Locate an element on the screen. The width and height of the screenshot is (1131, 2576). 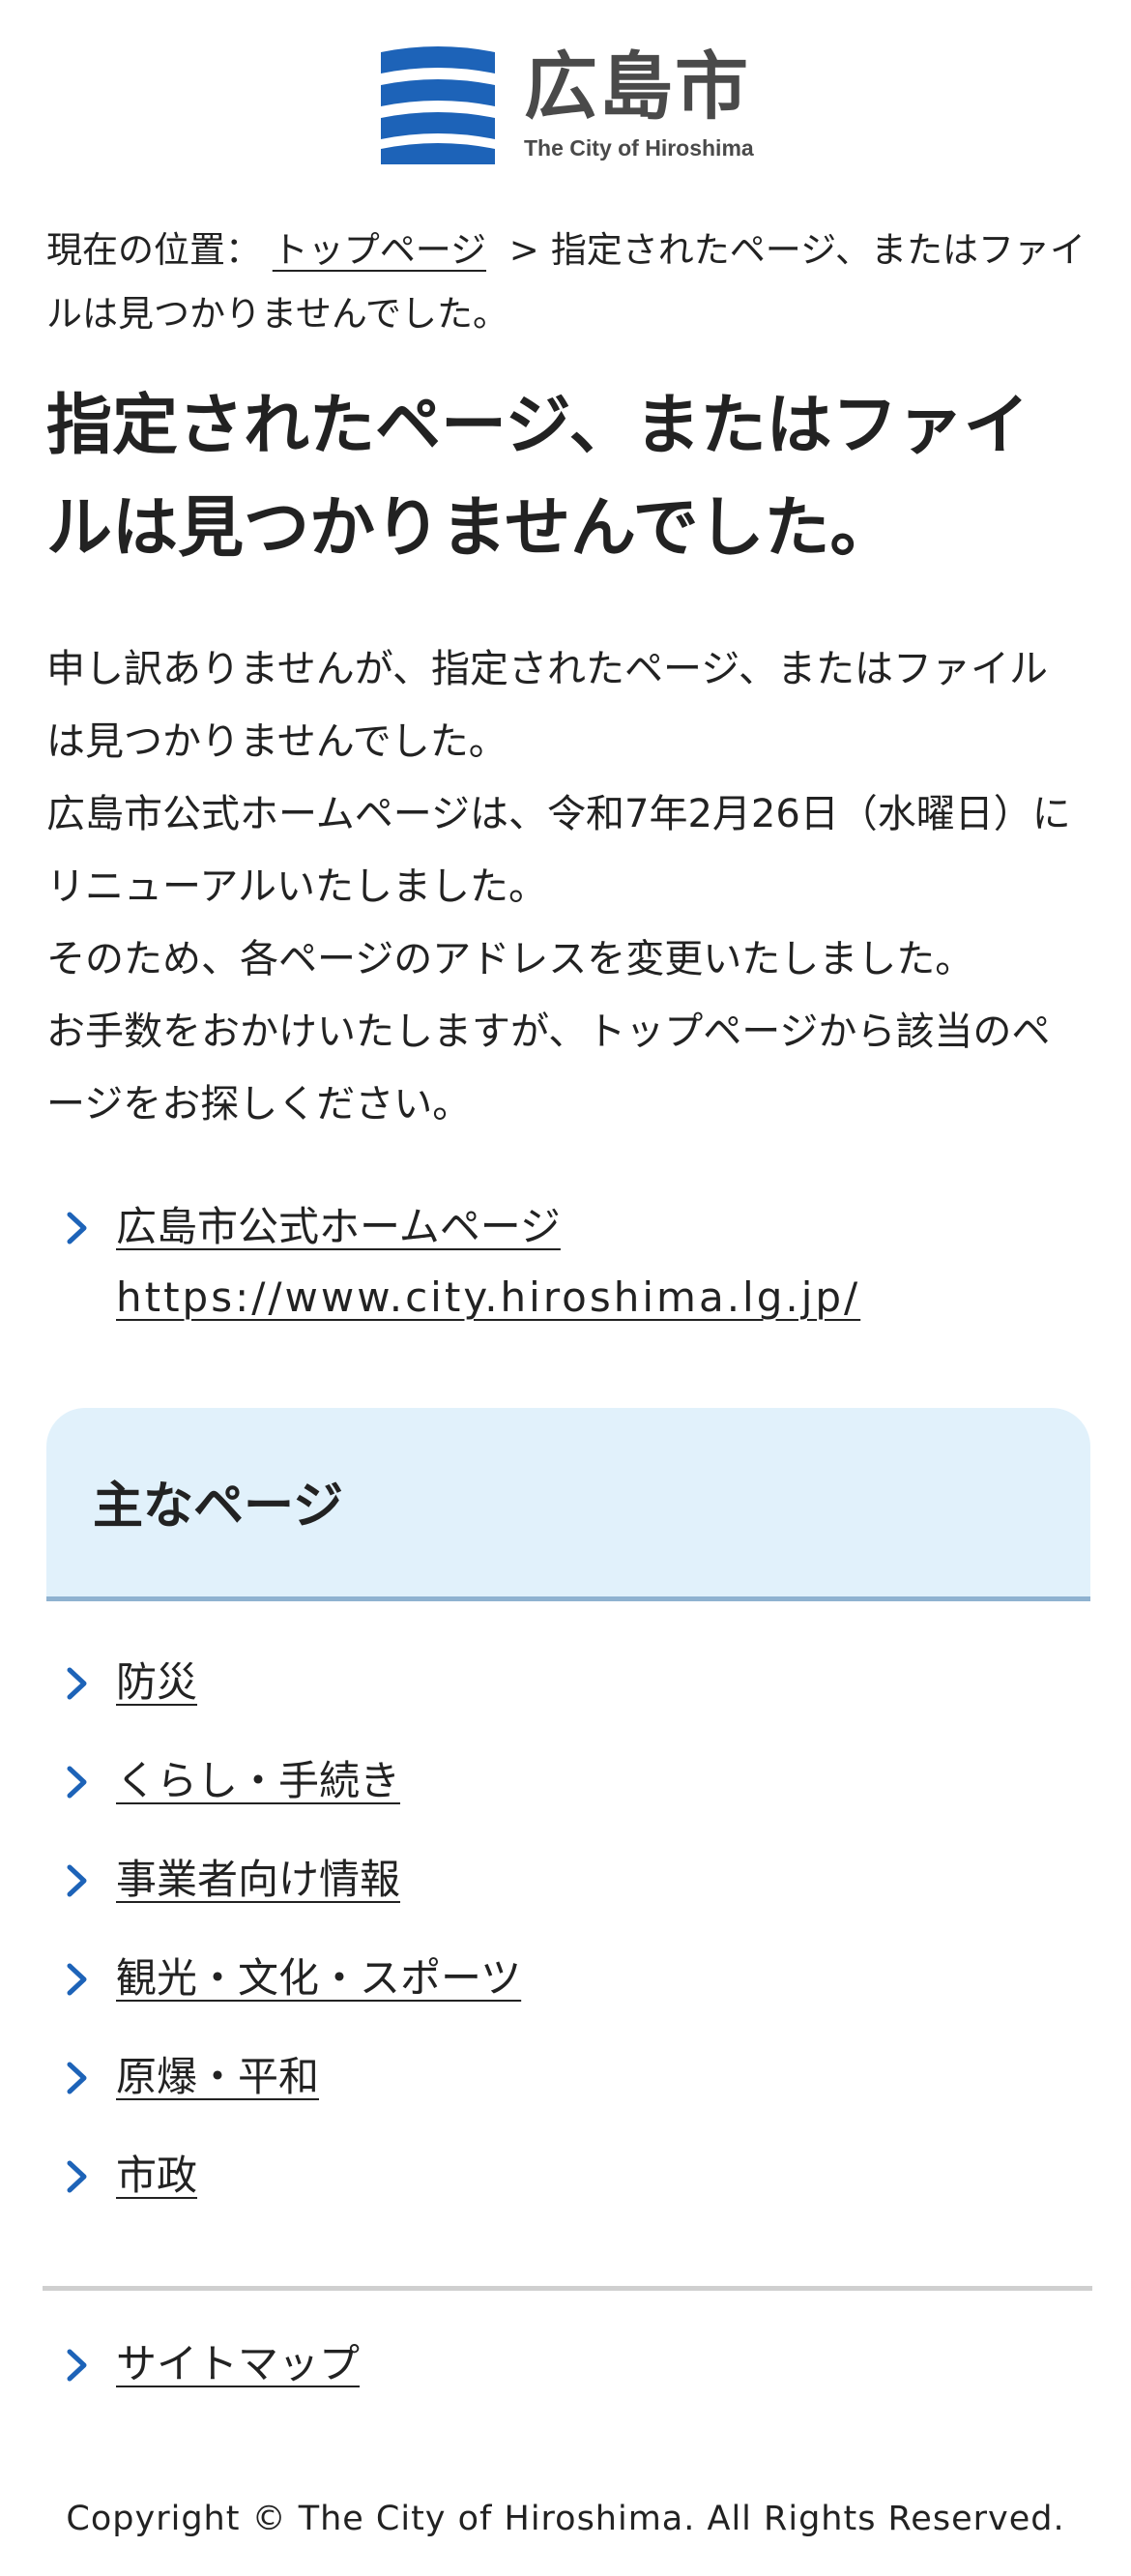
sitemap-item: サイトマップ is located at coordinates (203, 2363).